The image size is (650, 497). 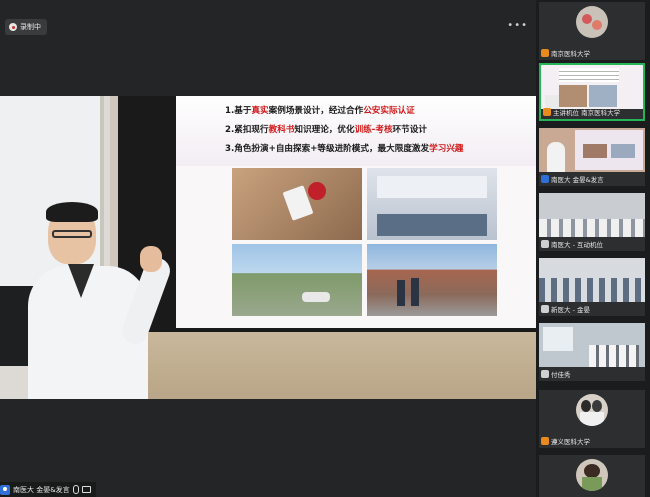 What do you see at coordinates (320, 111) in the screenshot?
I see `slide-line-1: 1.基于真实案例场景设计，经过合作公安实际认证` at bounding box center [320, 111].